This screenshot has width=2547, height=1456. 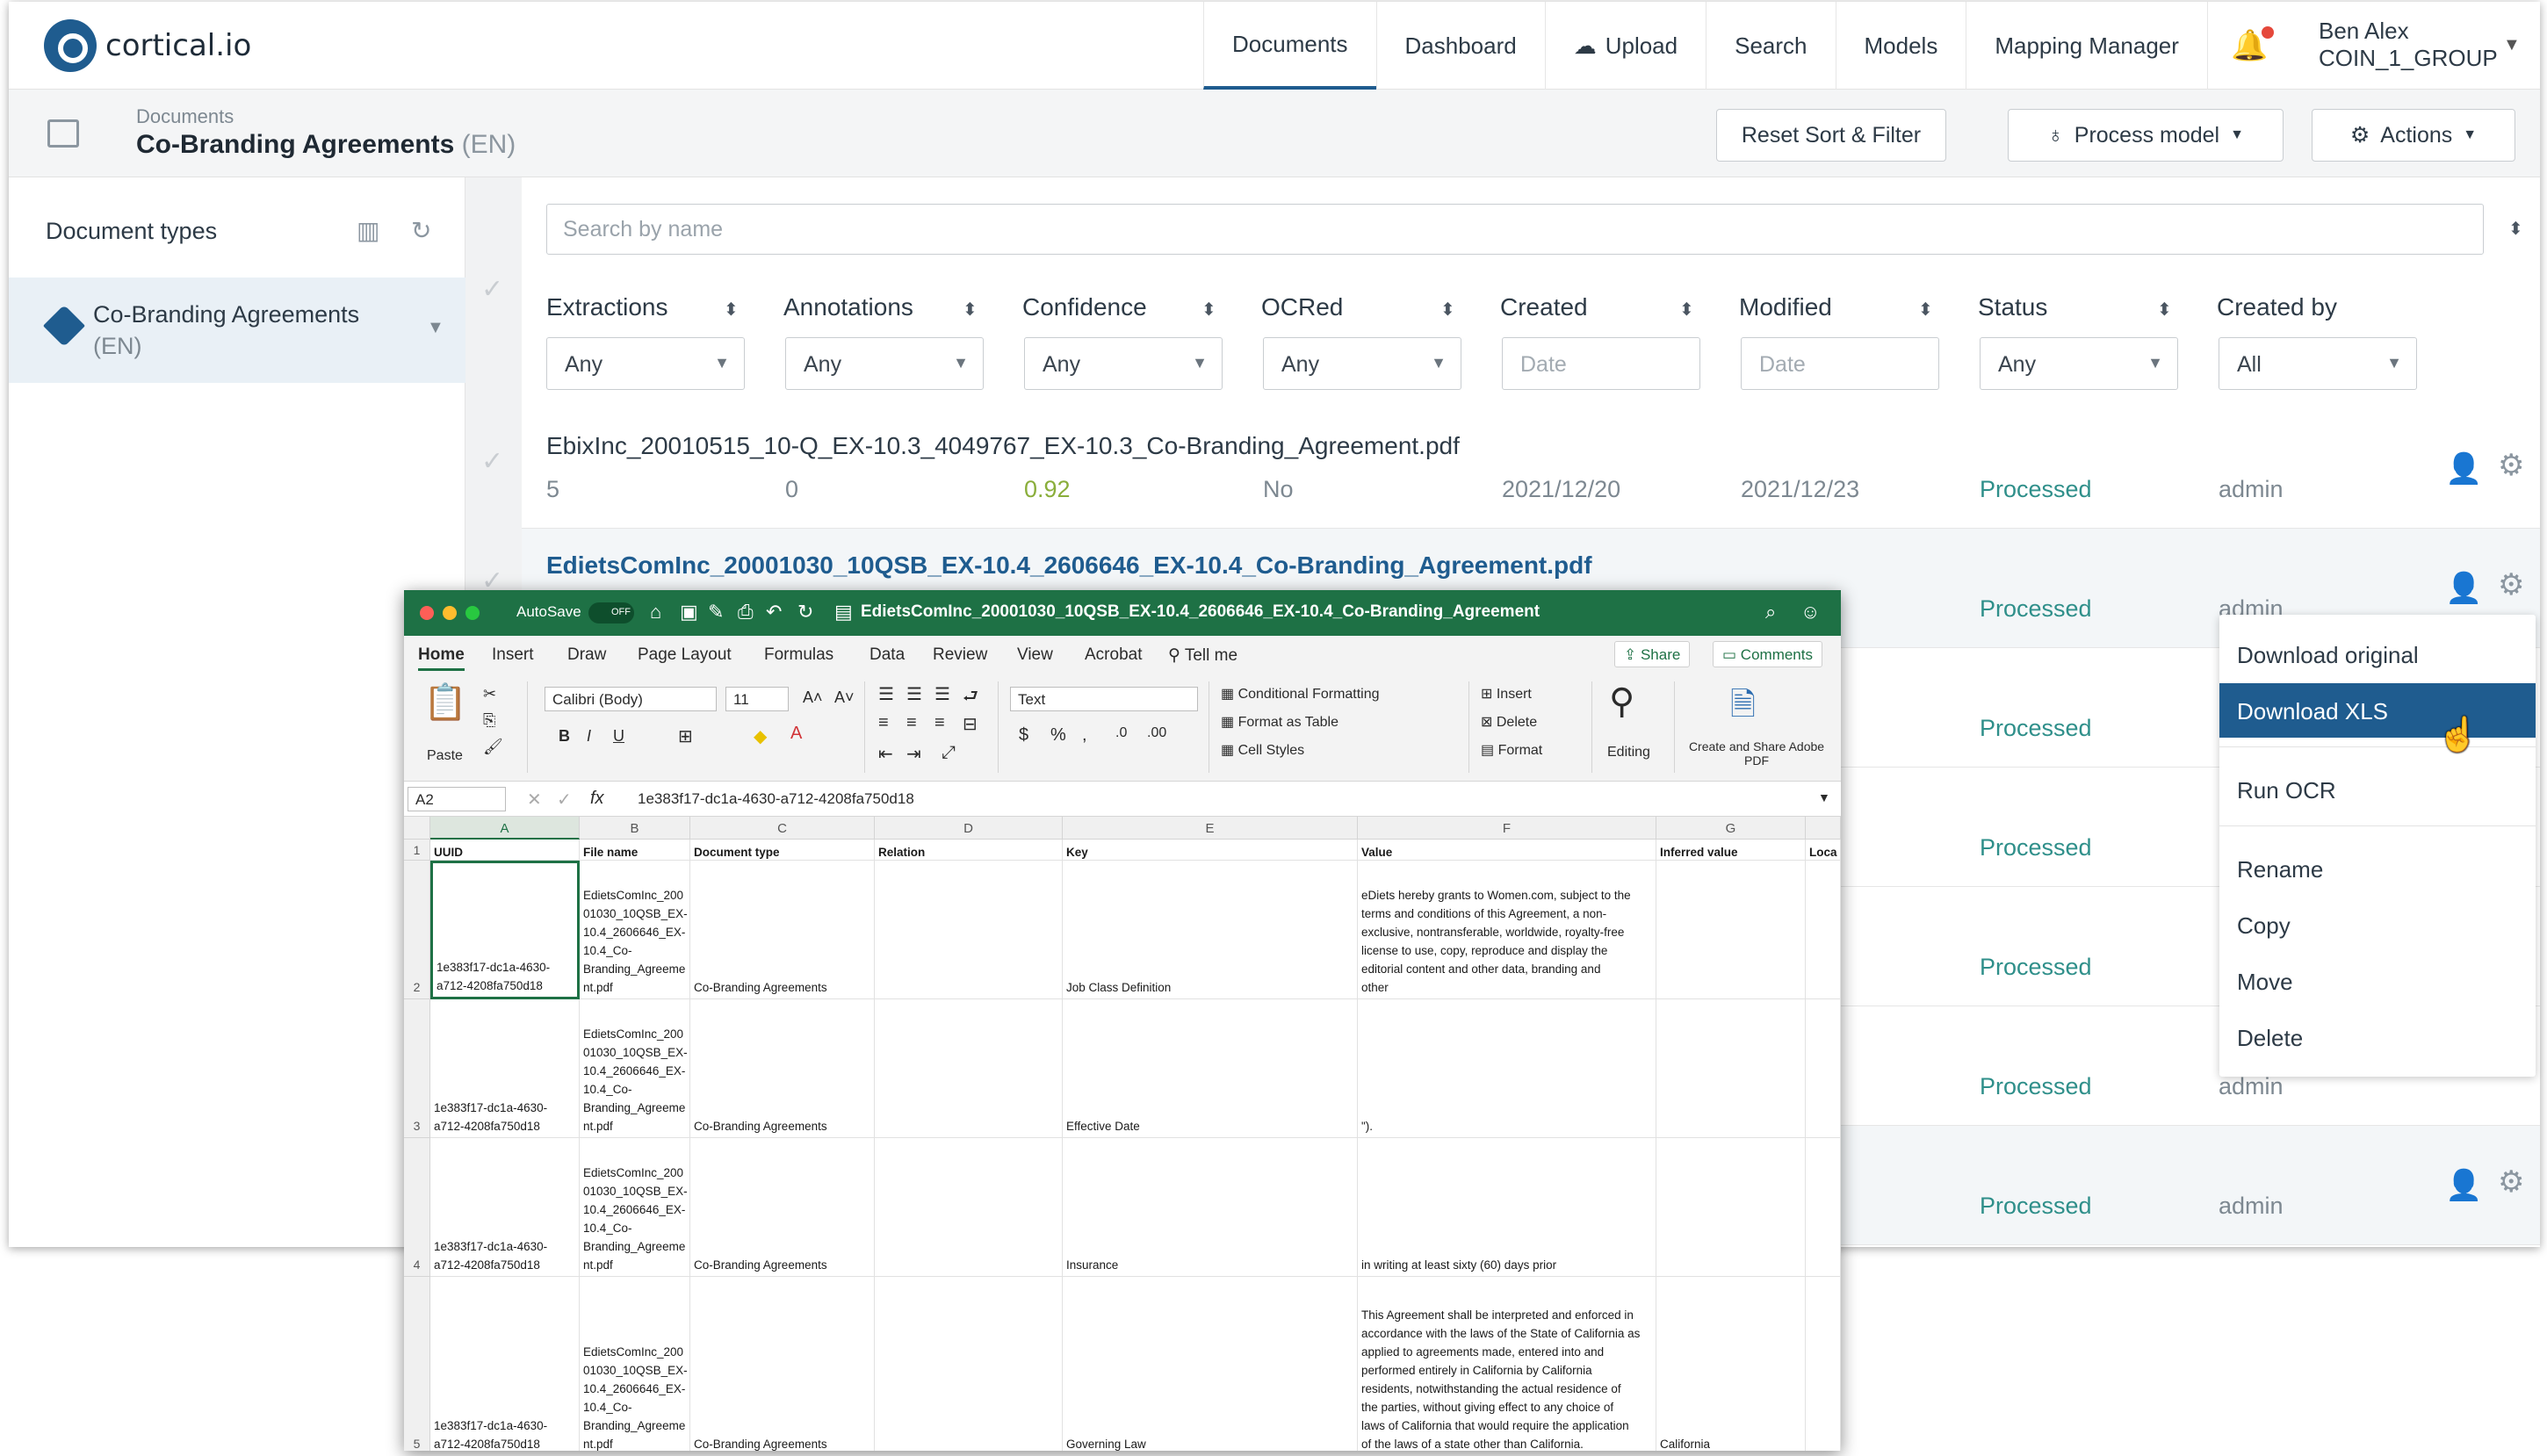 What do you see at coordinates (1262, 750) in the screenshot?
I see `cell-styles-button: ▦ Cell Styles` at bounding box center [1262, 750].